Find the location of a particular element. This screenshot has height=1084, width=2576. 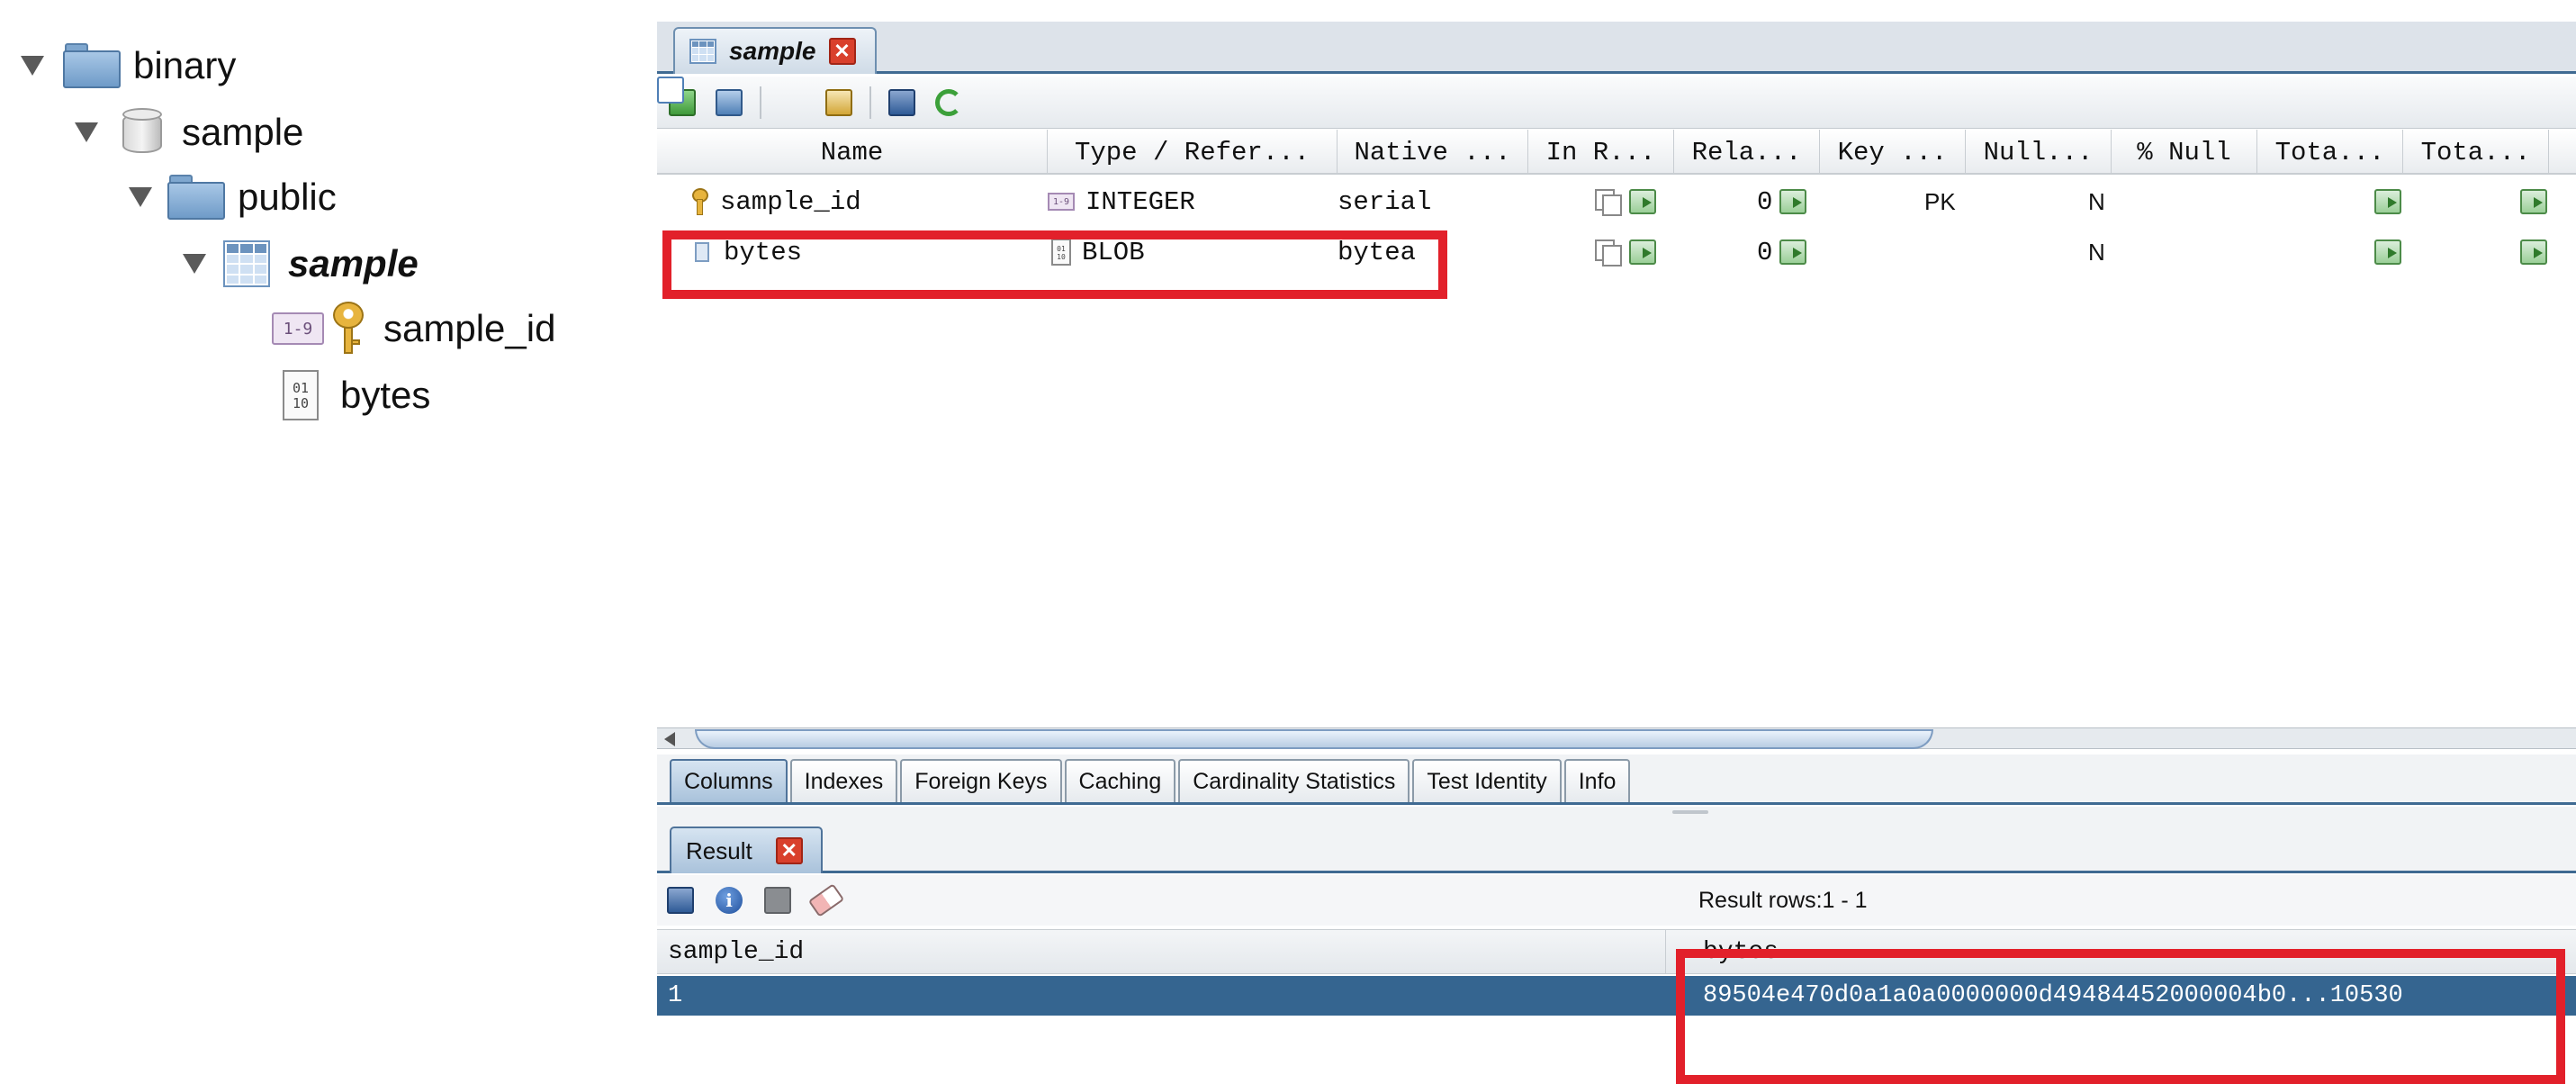

type-cell: 1-9 INTEGER is located at coordinates (1121, 201).